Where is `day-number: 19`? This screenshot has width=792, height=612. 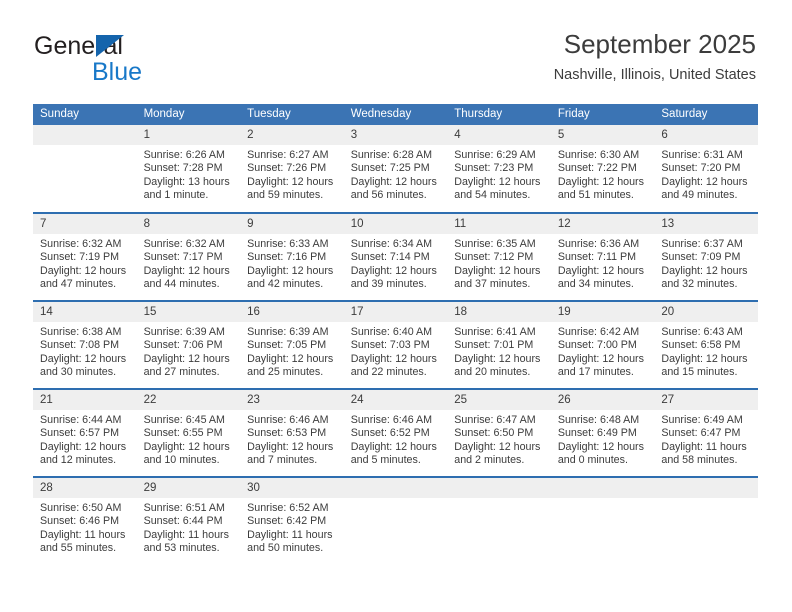
day-number: 19 is located at coordinates (602, 312).